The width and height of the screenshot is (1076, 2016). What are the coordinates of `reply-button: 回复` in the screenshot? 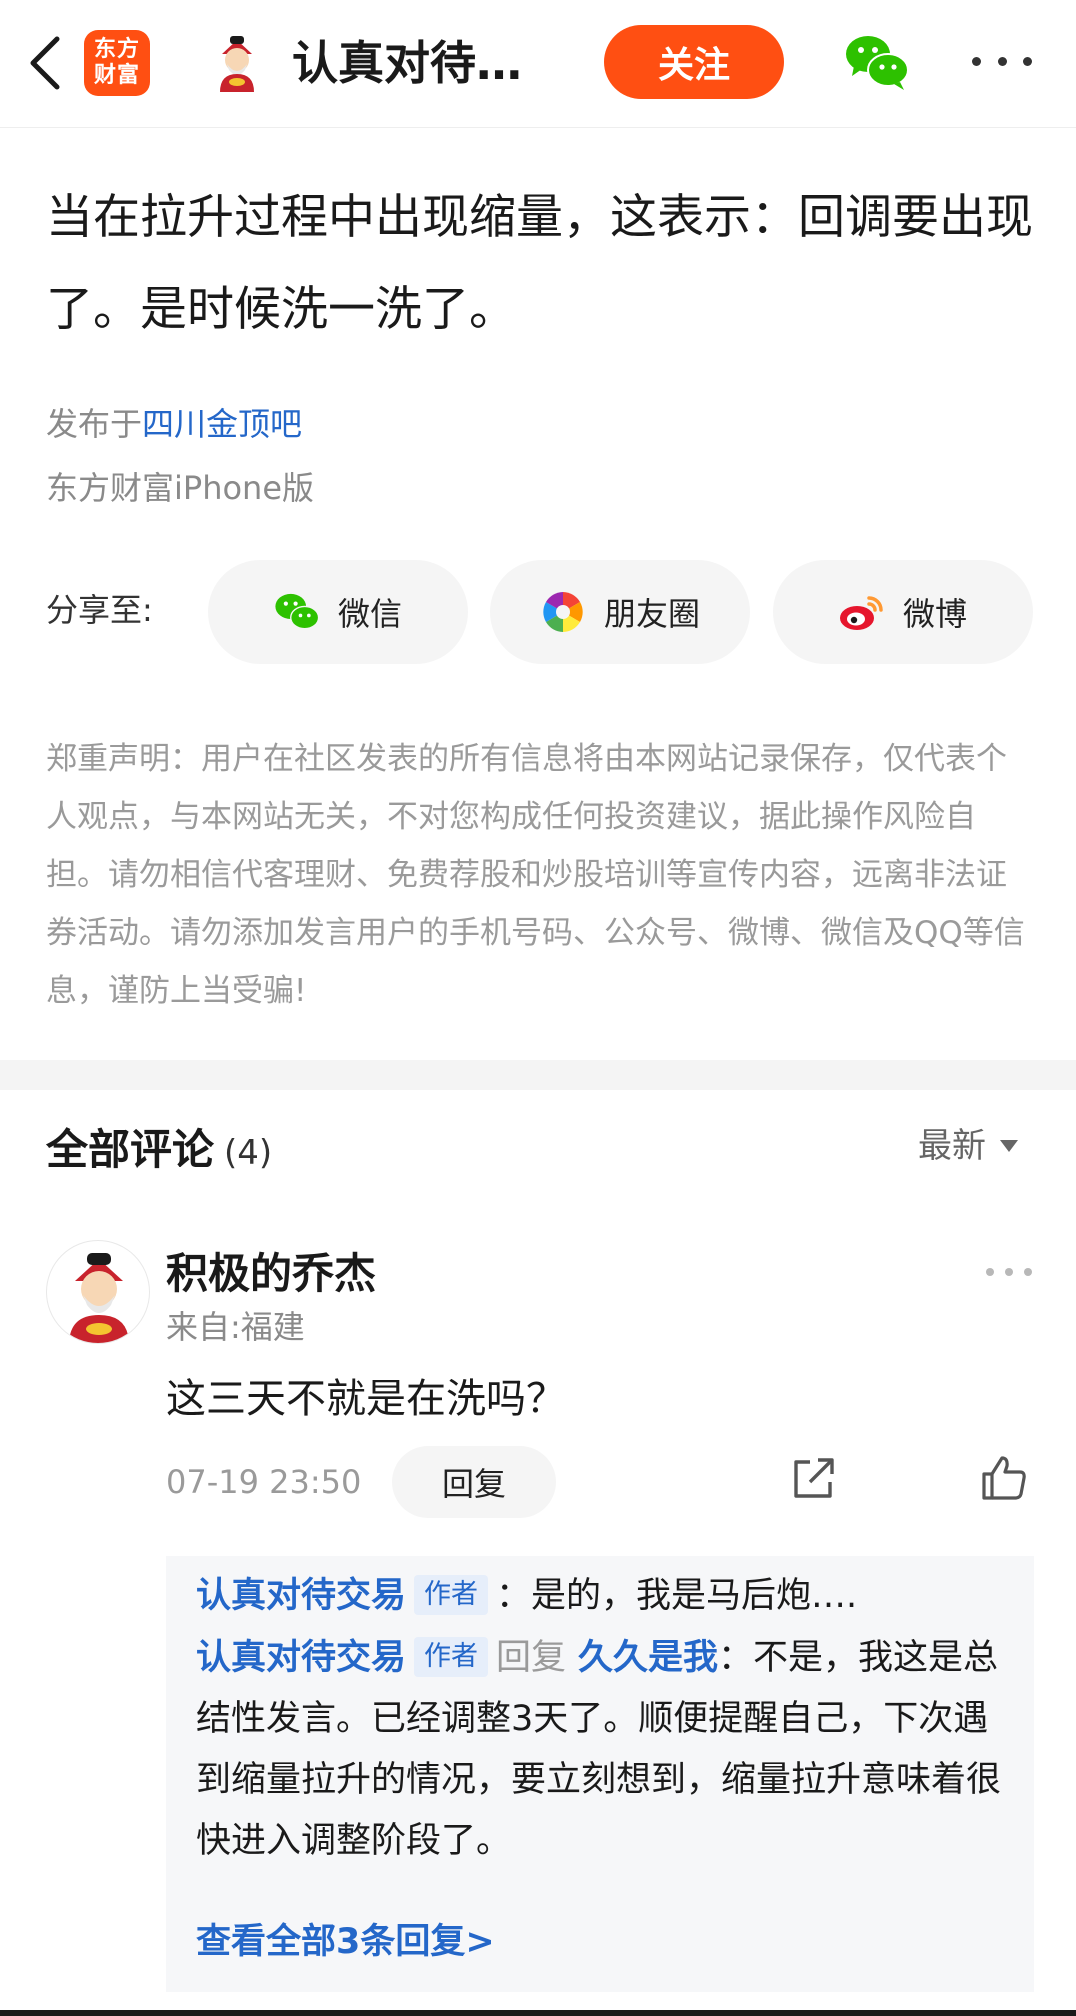 It's located at (474, 1482).